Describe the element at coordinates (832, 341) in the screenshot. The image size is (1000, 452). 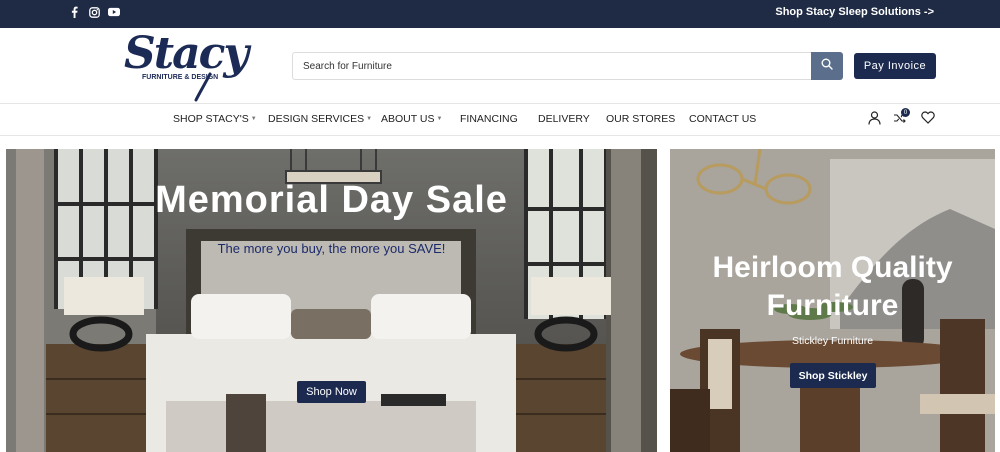
I see `hero-right-subtitle: Stickley Furniture` at that location.